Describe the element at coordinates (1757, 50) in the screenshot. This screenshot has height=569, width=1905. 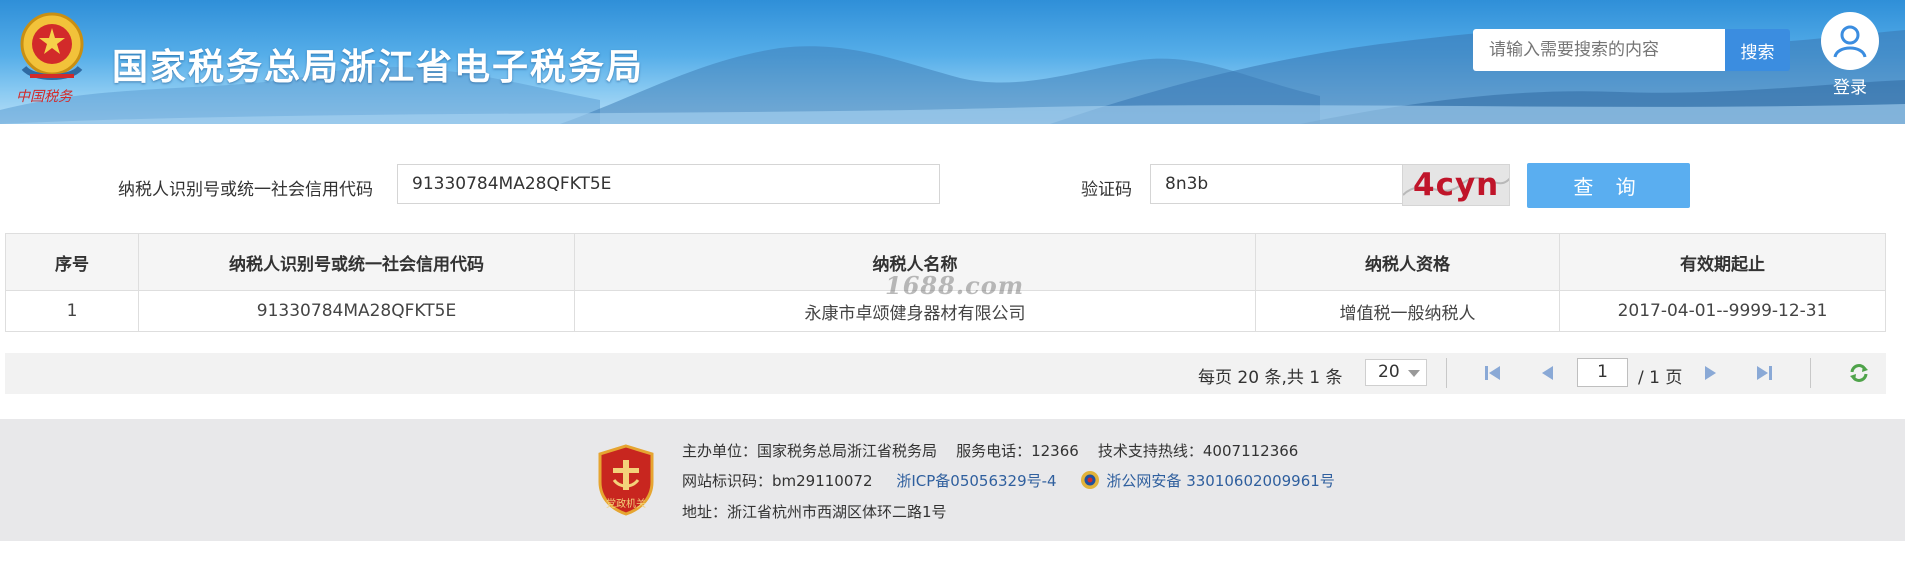
I see `search-button: 搜索` at that location.